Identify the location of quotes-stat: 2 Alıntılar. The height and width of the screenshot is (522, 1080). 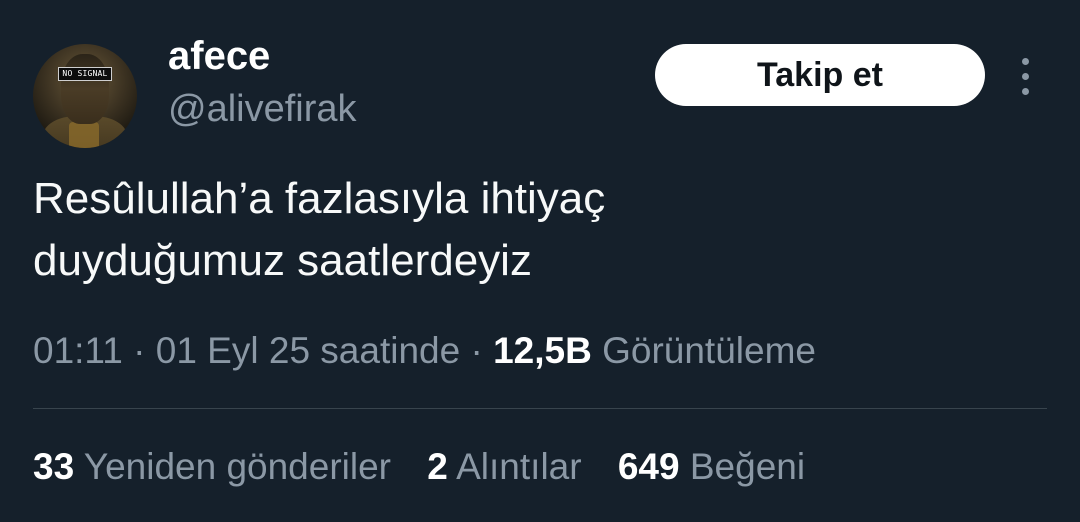
(504, 467).